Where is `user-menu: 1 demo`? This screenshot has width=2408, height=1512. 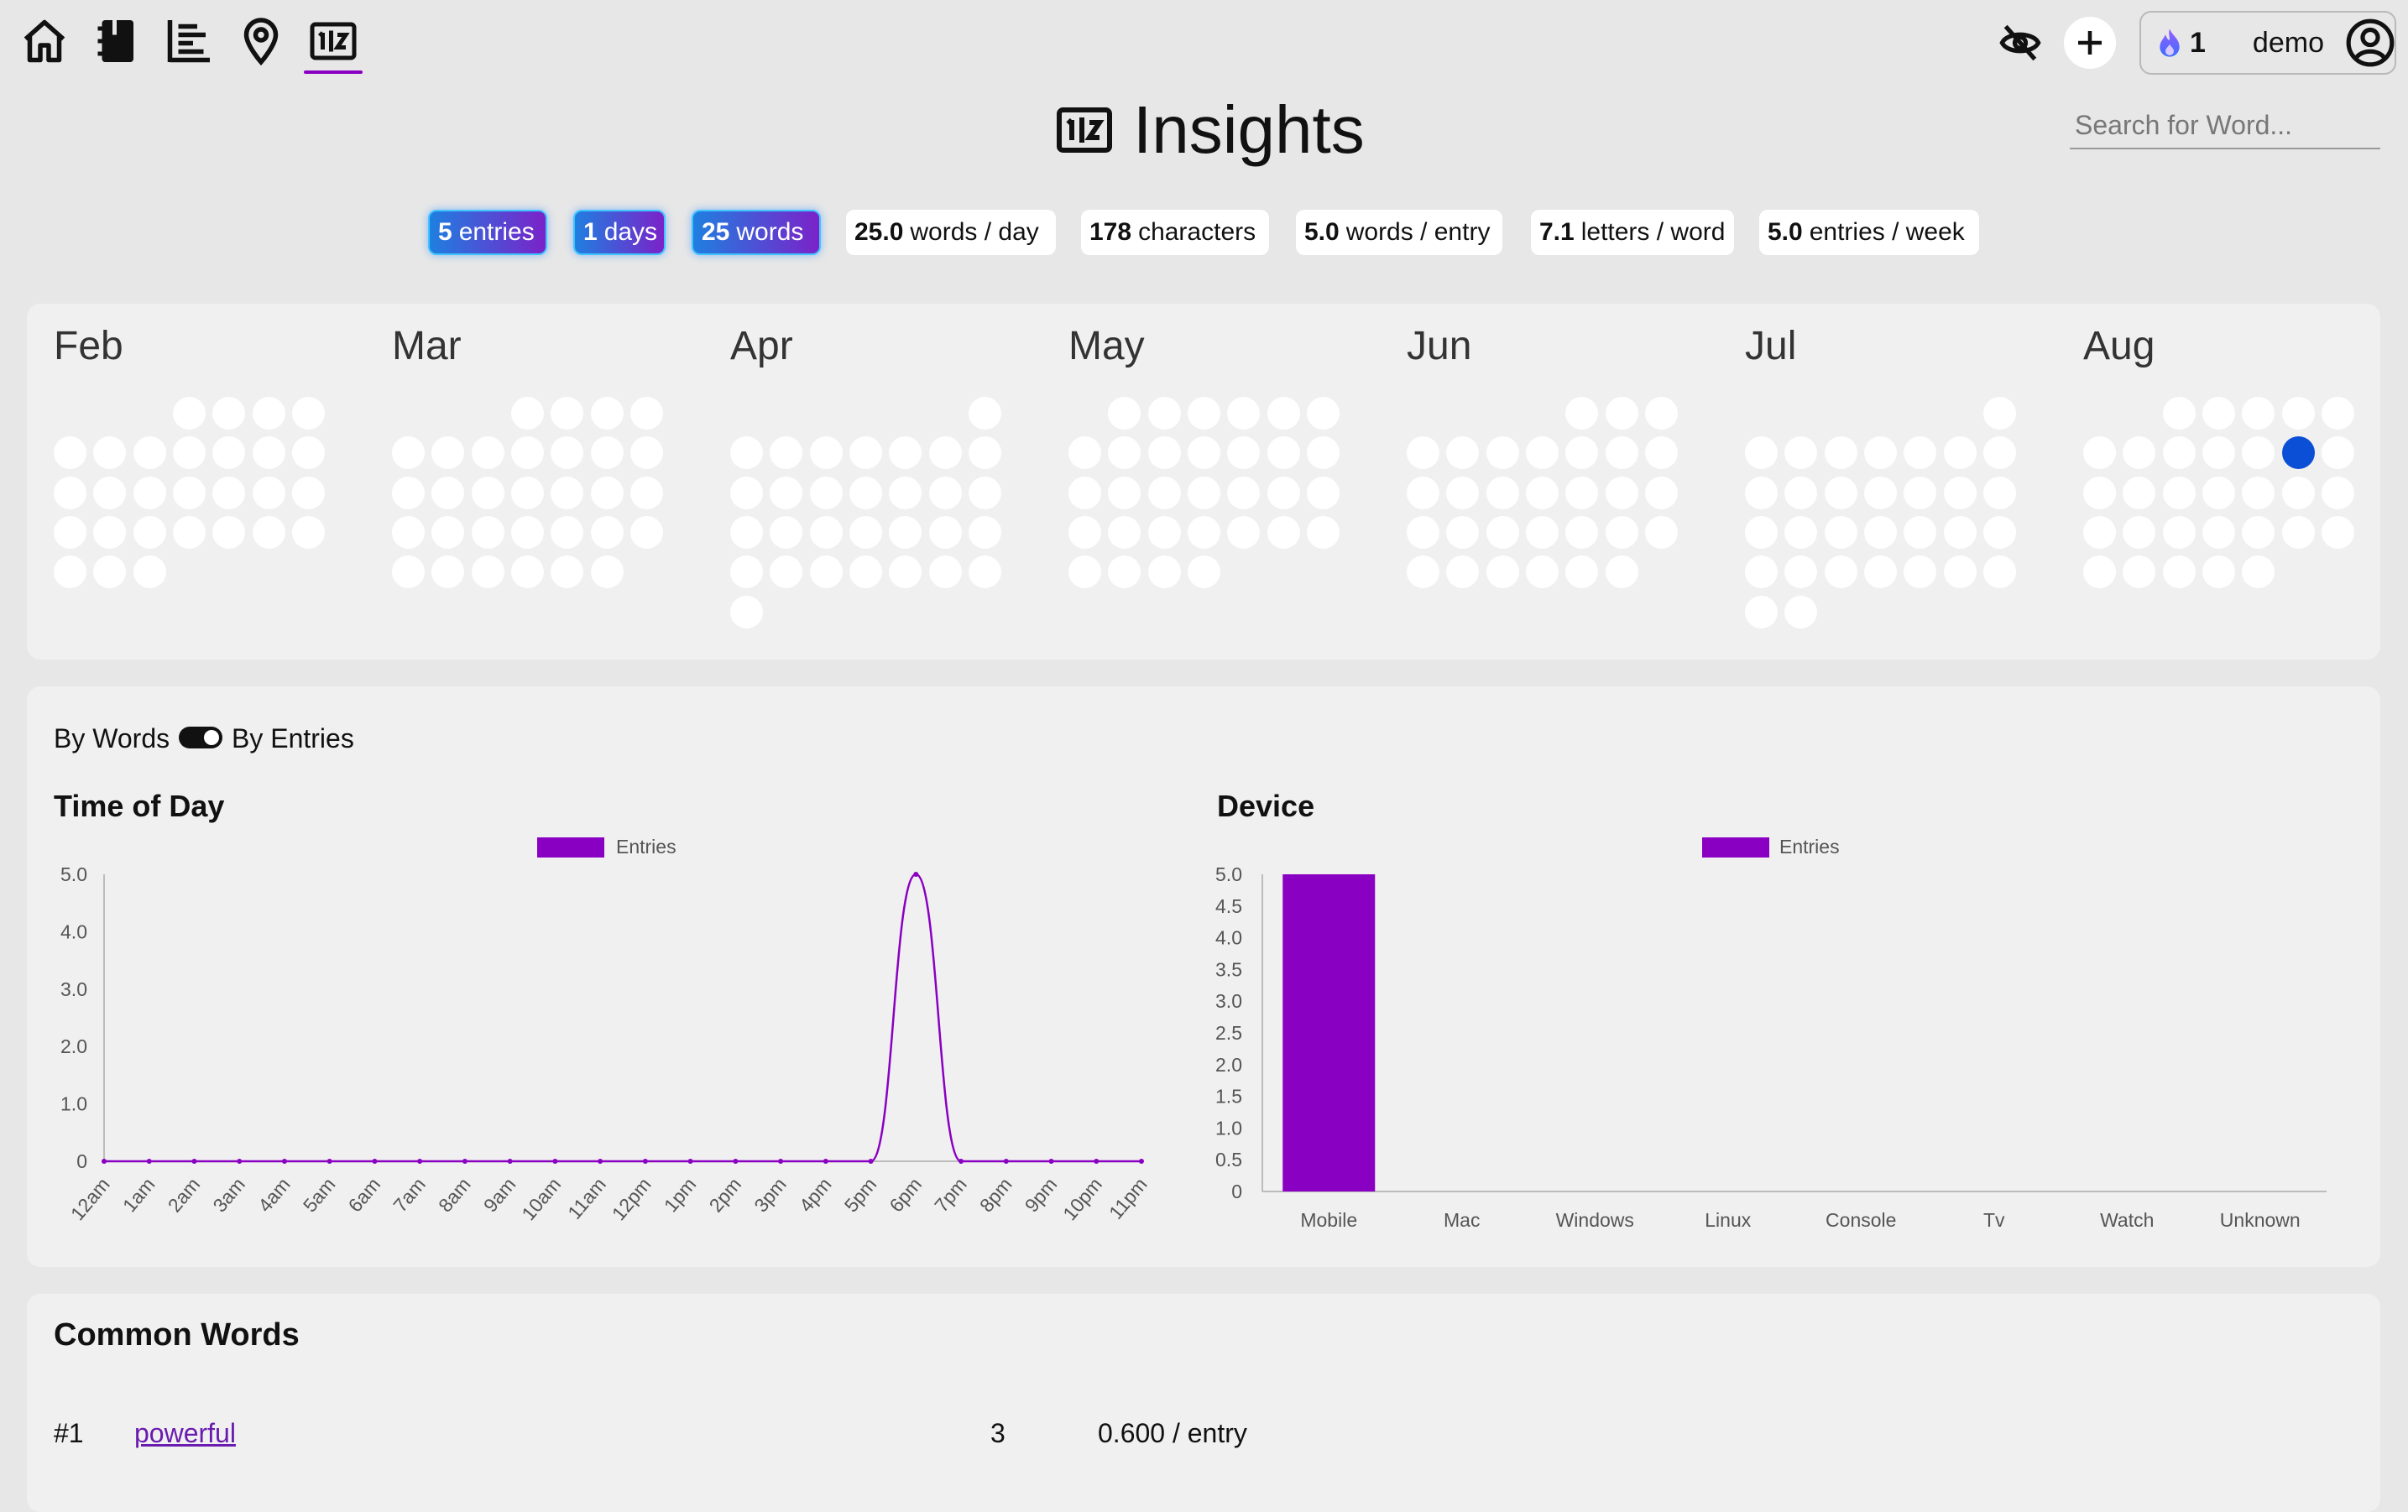 user-menu: 1 demo is located at coordinates (2267, 43).